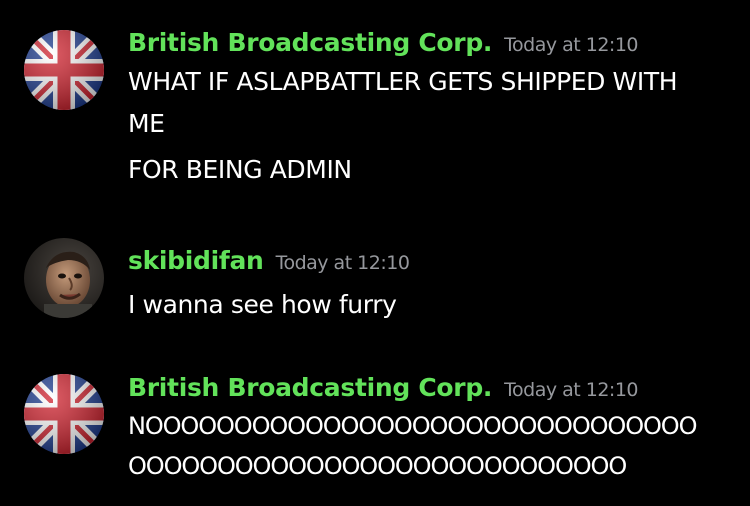  What do you see at coordinates (196, 260) in the screenshot?
I see `author-name: skibidifan` at bounding box center [196, 260].